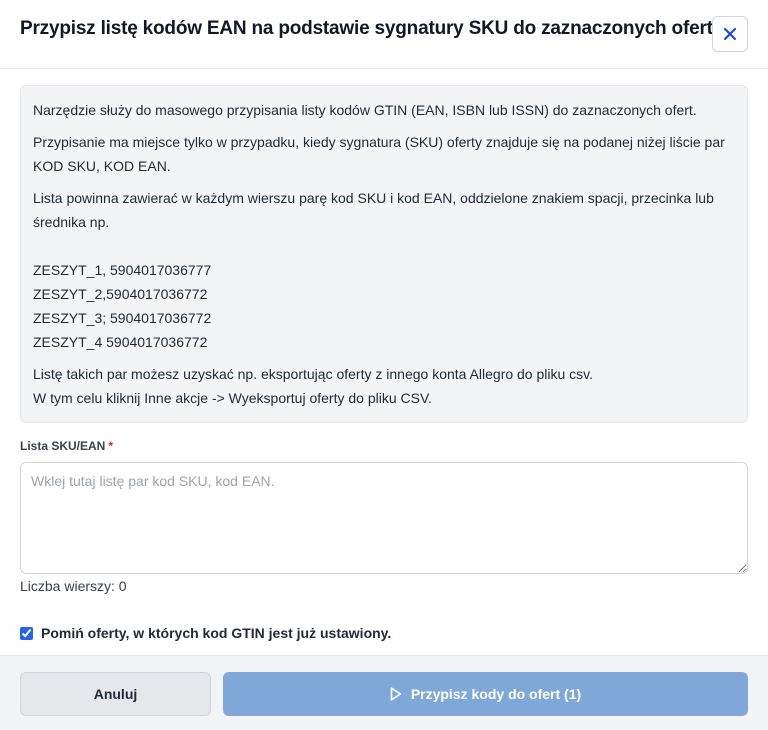  I want to click on sku-list-label: Lista SKU/EAN *, so click(66, 446).